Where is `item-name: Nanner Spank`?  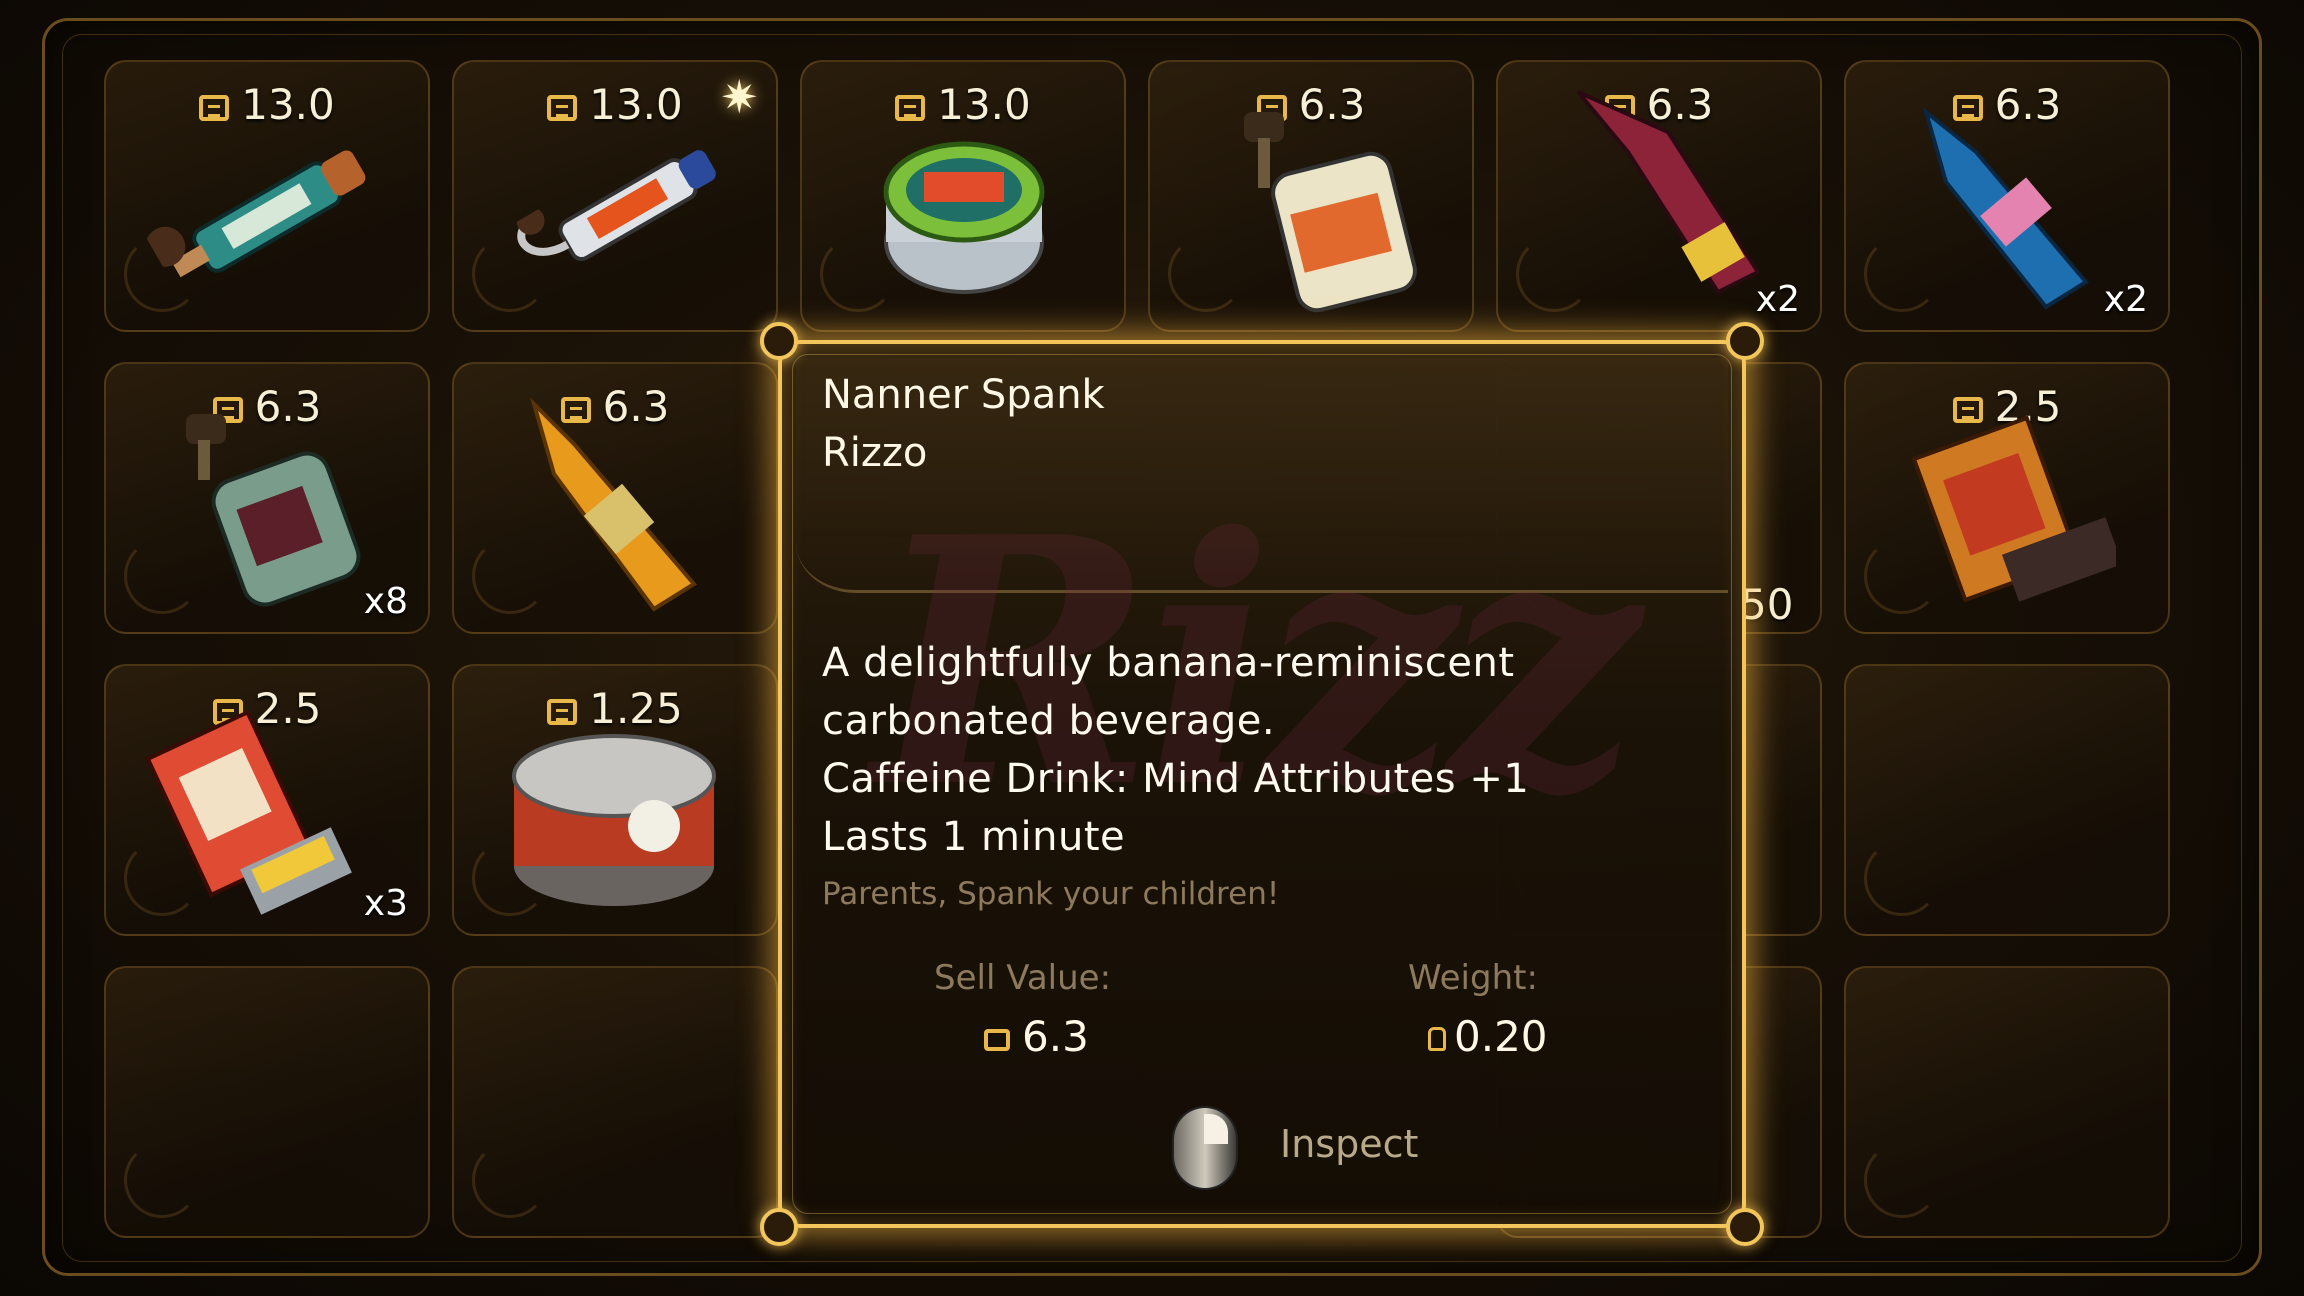 item-name: Nanner Spank is located at coordinates (963, 395).